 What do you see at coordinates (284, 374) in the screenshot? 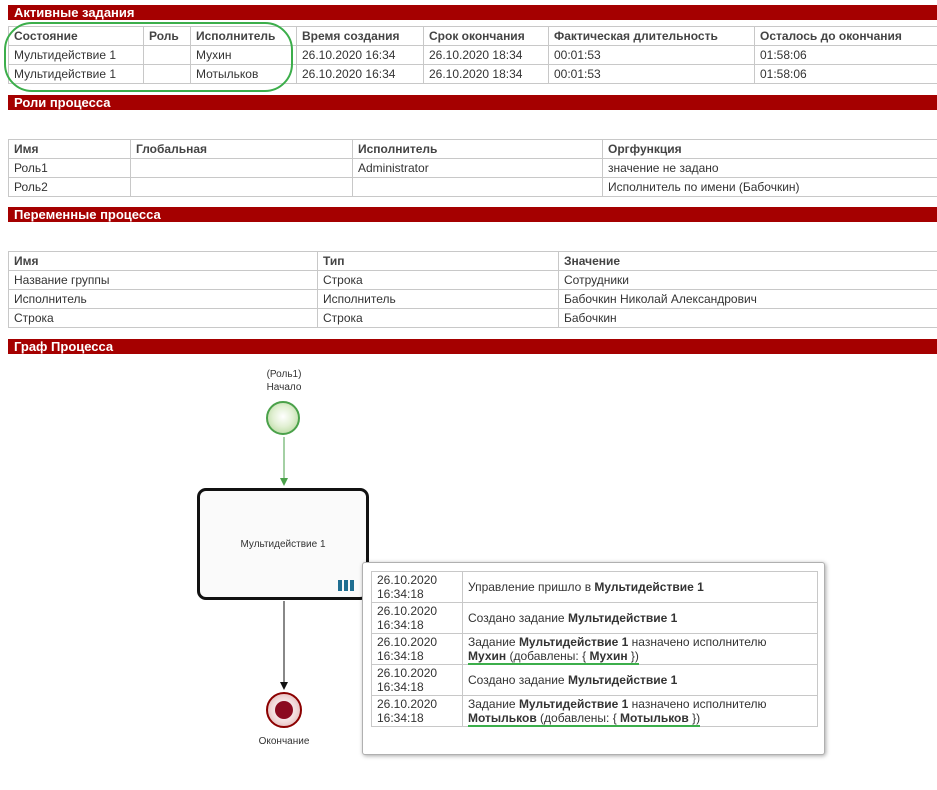
I see `start-role-label: (Роль1)` at bounding box center [284, 374].